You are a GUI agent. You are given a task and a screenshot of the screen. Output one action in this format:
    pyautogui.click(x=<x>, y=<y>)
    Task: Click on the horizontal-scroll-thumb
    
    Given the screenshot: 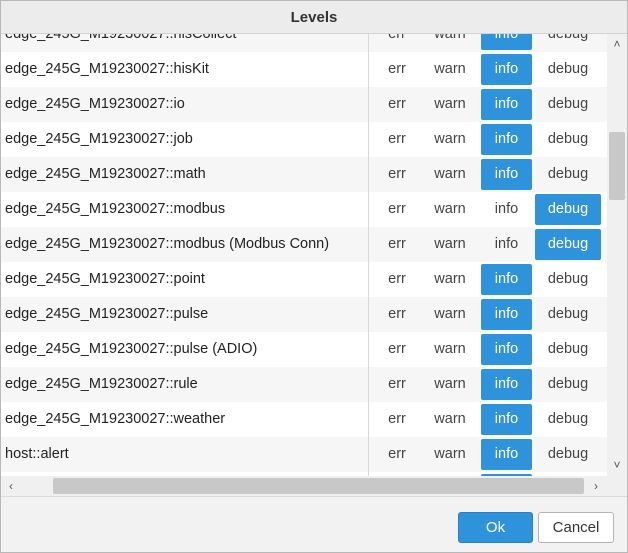 What is the action you would take?
    pyautogui.click(x=318, y=486)
    